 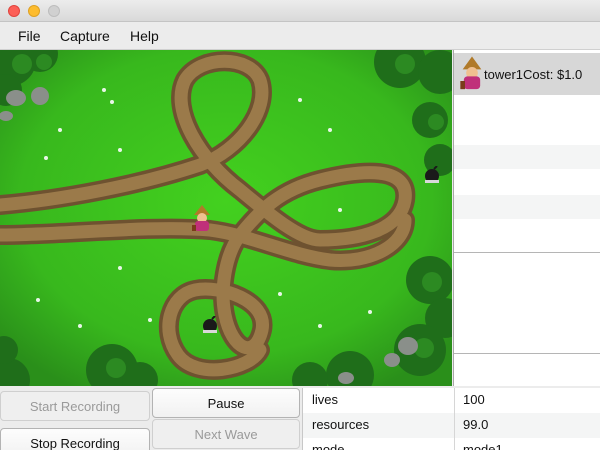 What do you see at coordinates (75, 439) in the screenshot?
I see `stop-recording-button: Stop Recording` at bounding box center [75, 439].